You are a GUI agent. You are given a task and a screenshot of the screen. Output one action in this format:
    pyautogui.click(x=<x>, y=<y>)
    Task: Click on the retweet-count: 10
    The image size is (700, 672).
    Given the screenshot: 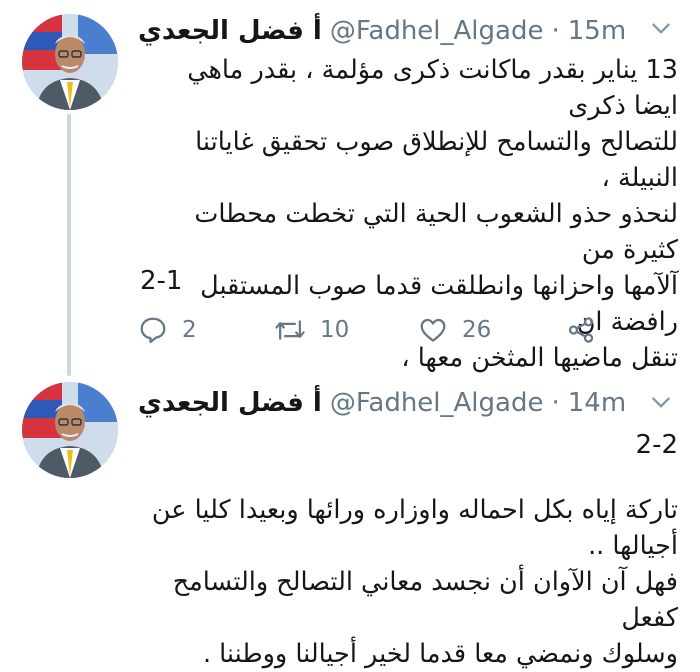 What is the action you would take?
    pyautogui.click(x=335, y=330)
    